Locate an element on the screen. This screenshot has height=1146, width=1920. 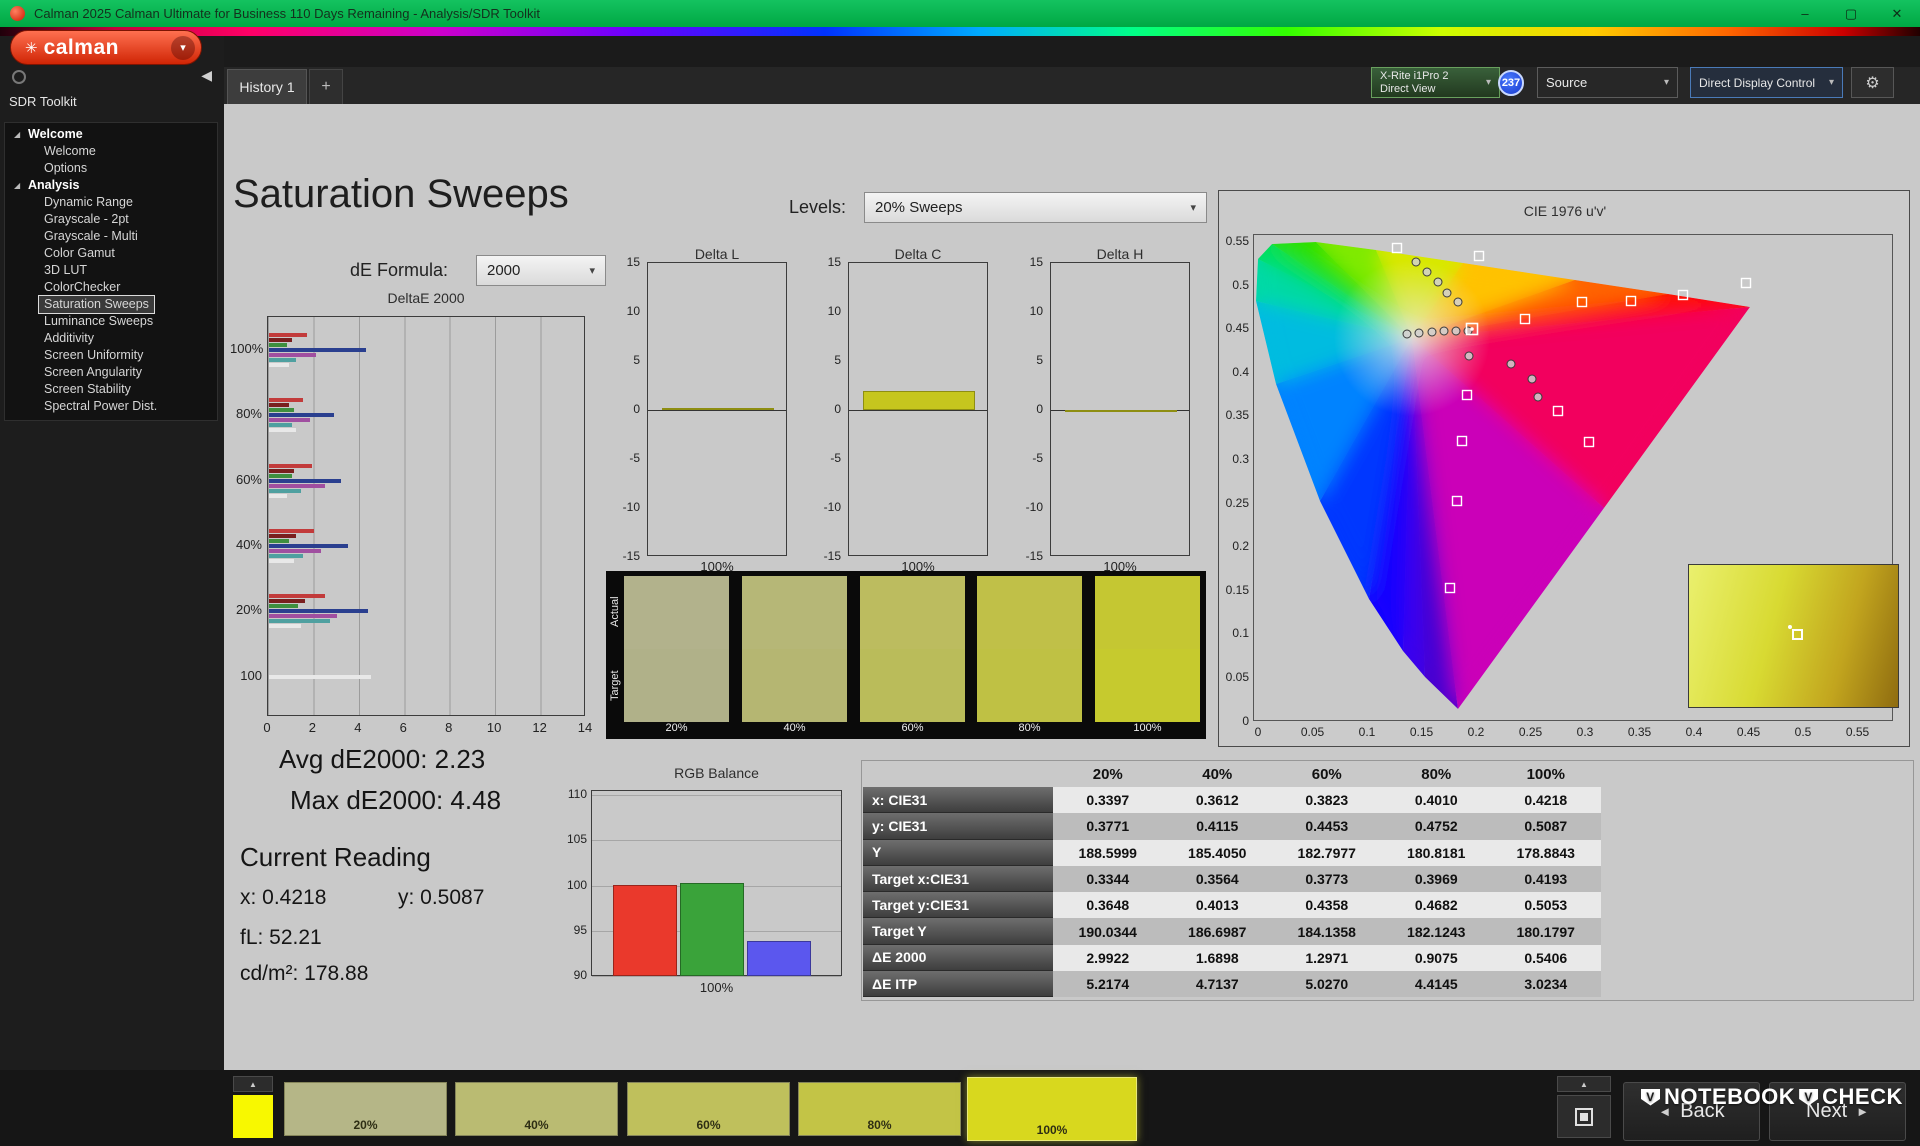
cie-y-tick: 0.2 is located at coordinates (1240, 546).